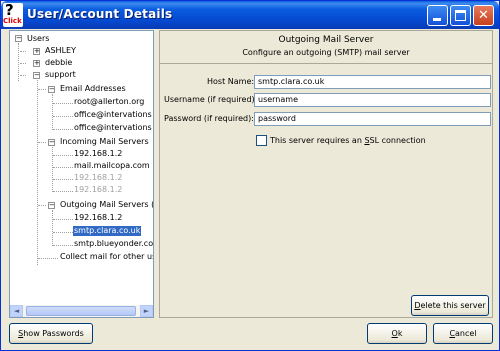  I want to click on outgoing-collapse-toggle: −, so click(51, 205).